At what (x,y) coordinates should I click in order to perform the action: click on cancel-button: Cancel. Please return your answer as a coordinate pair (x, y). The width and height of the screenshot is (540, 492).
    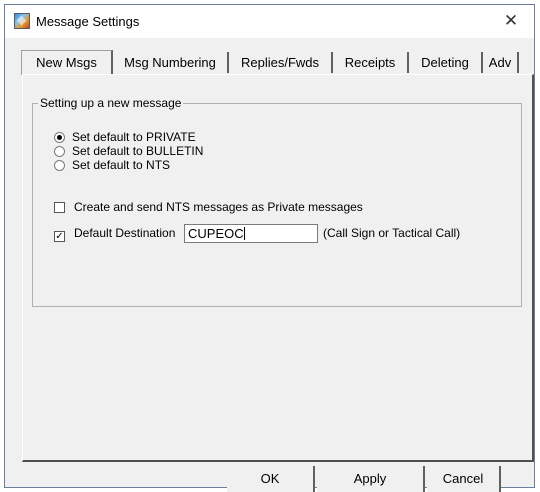
    Looking at the image, I should click on (463, 479).